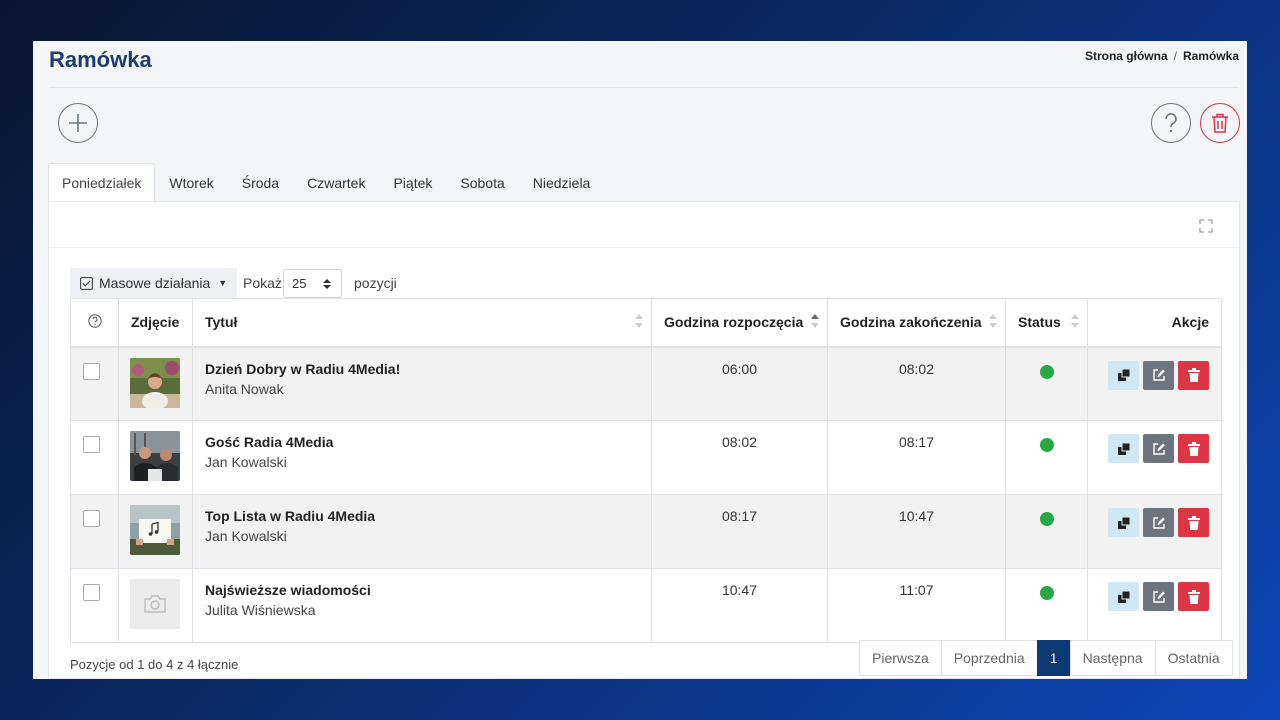 This screenshot has height=720, width=1280. I want to click on status-column-header: Status, so click(1046, 323).